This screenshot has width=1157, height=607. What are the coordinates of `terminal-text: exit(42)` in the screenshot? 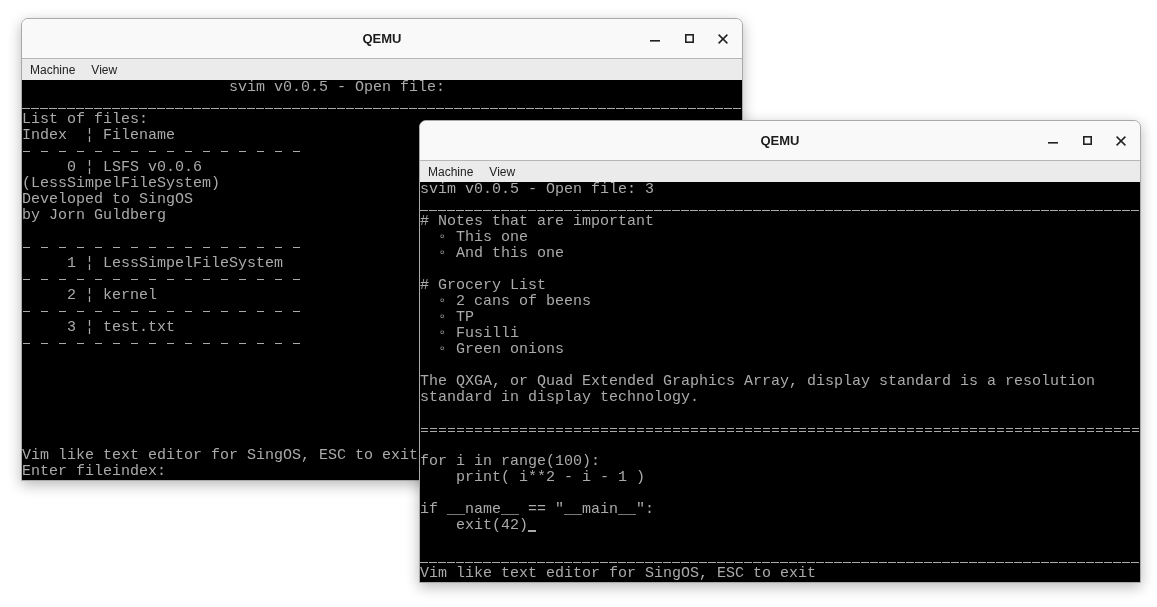 It's located at (492, 526).